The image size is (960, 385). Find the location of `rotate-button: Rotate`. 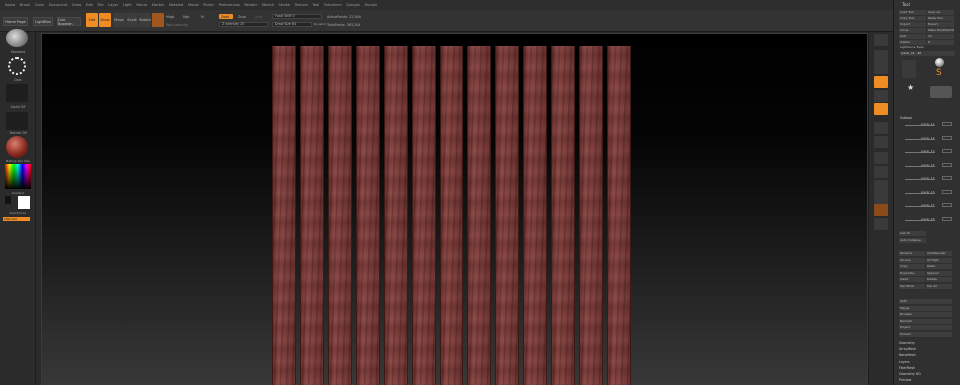

rotate-button: Rotate is located at coordinates (145, 20).